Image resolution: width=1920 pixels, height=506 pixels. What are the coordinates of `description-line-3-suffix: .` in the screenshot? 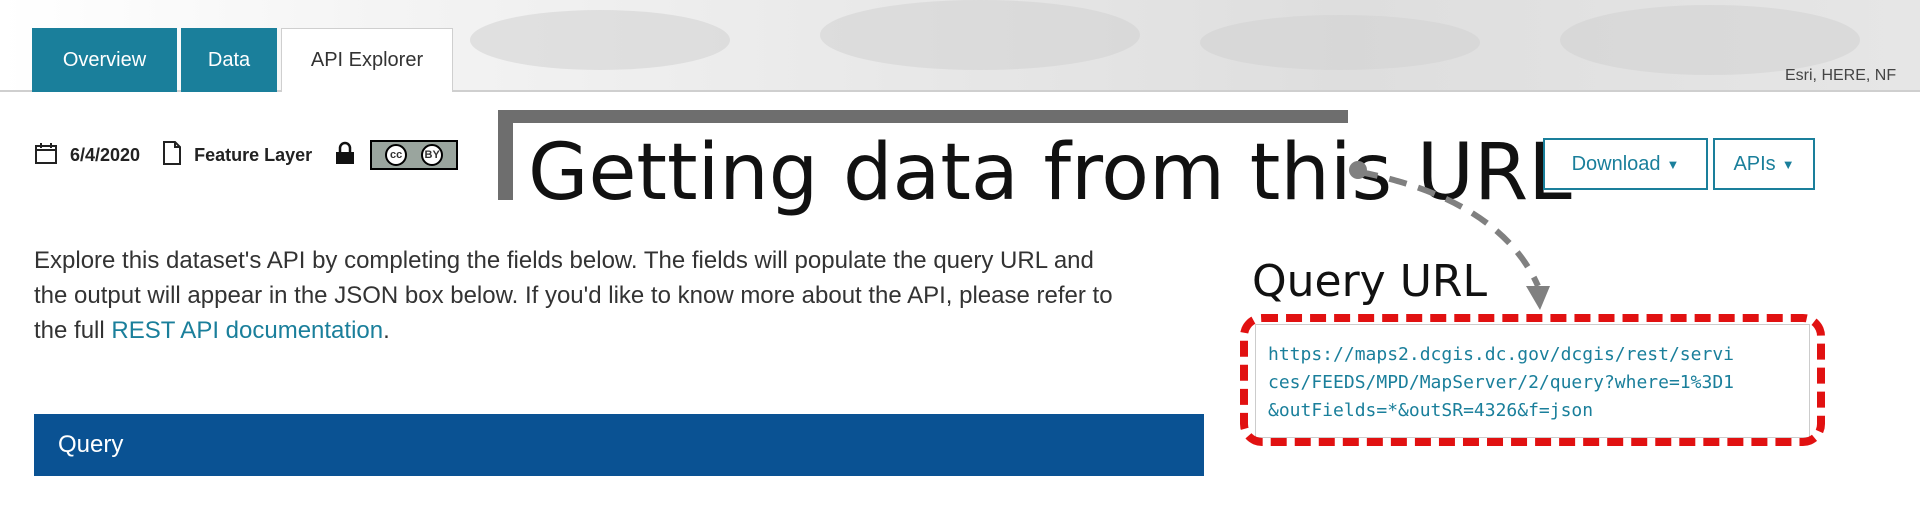 It's located at (386, 330).